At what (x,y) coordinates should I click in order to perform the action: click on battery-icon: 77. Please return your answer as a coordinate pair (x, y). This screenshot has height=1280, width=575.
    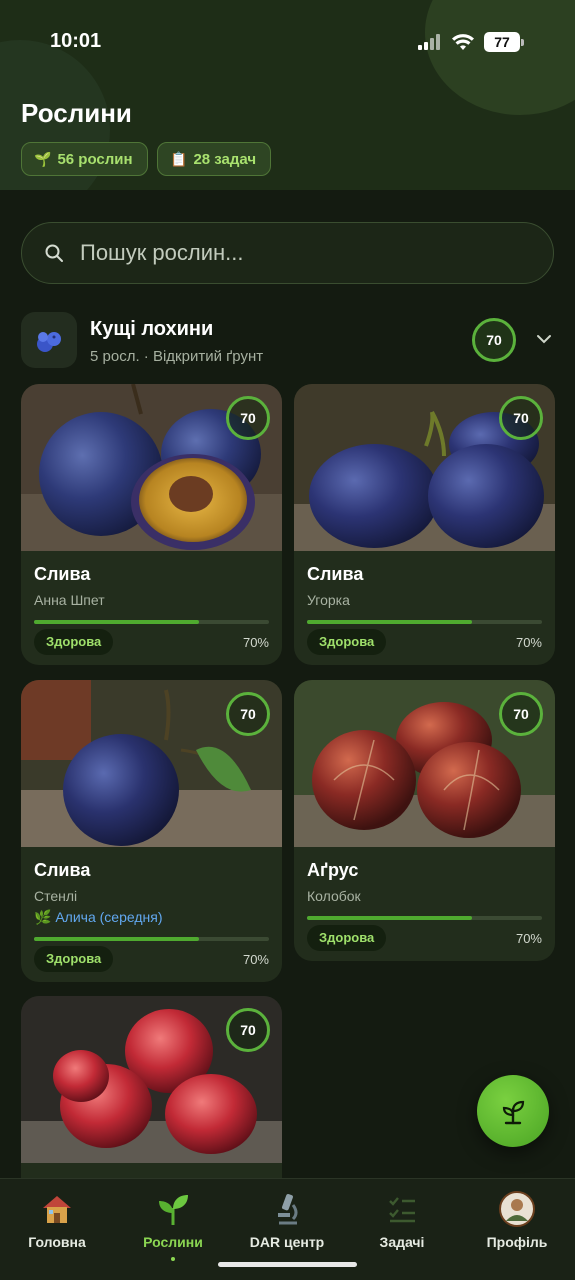
    Looking at the image, I should click on (504, 42).